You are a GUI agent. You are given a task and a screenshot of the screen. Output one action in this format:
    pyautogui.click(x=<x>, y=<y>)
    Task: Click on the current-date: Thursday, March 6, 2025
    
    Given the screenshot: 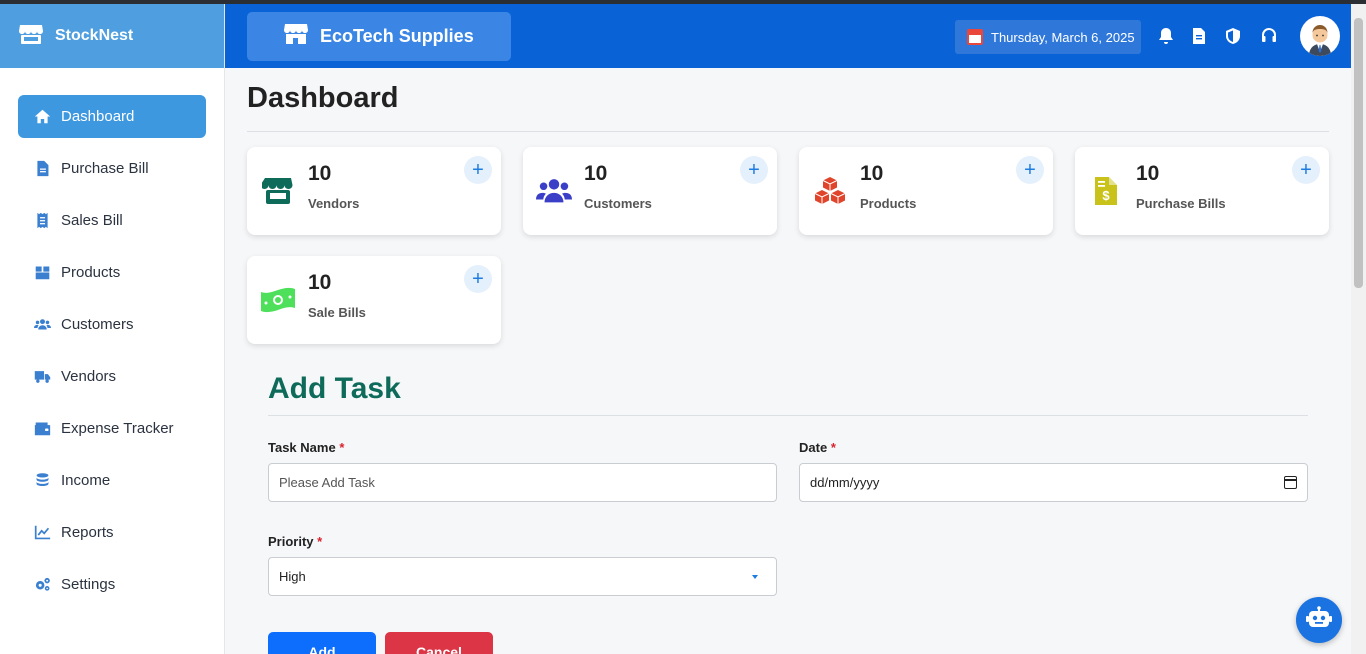 What is the action you would take?
    pyautogui.click(x=1063, y=37)
    